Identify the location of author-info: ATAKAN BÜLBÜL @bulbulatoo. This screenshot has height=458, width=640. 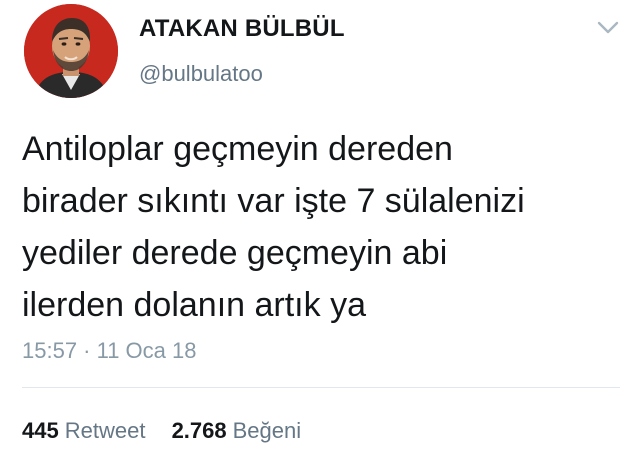
(242, 51).